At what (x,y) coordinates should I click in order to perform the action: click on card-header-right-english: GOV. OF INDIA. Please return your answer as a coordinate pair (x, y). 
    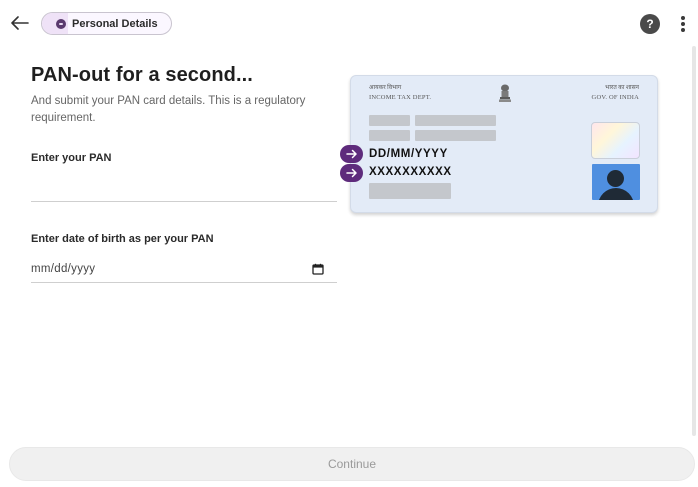
    Looking at the image, I should click on (615, 97).